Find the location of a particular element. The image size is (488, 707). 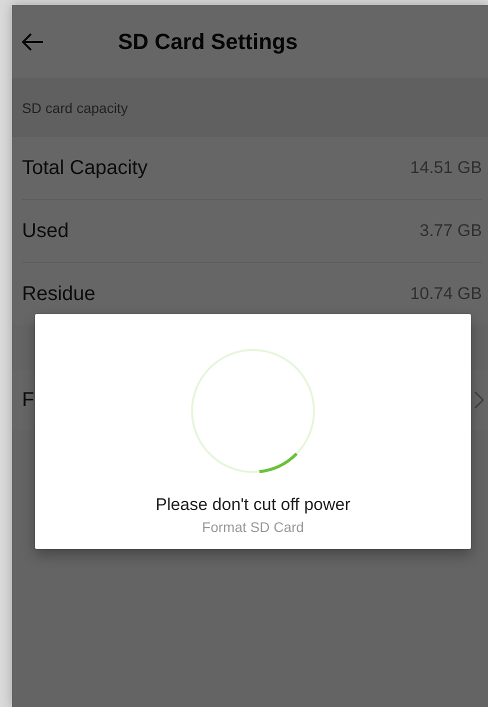

dialog-message: Please don't cut off power is located at coordinates (253, 505).